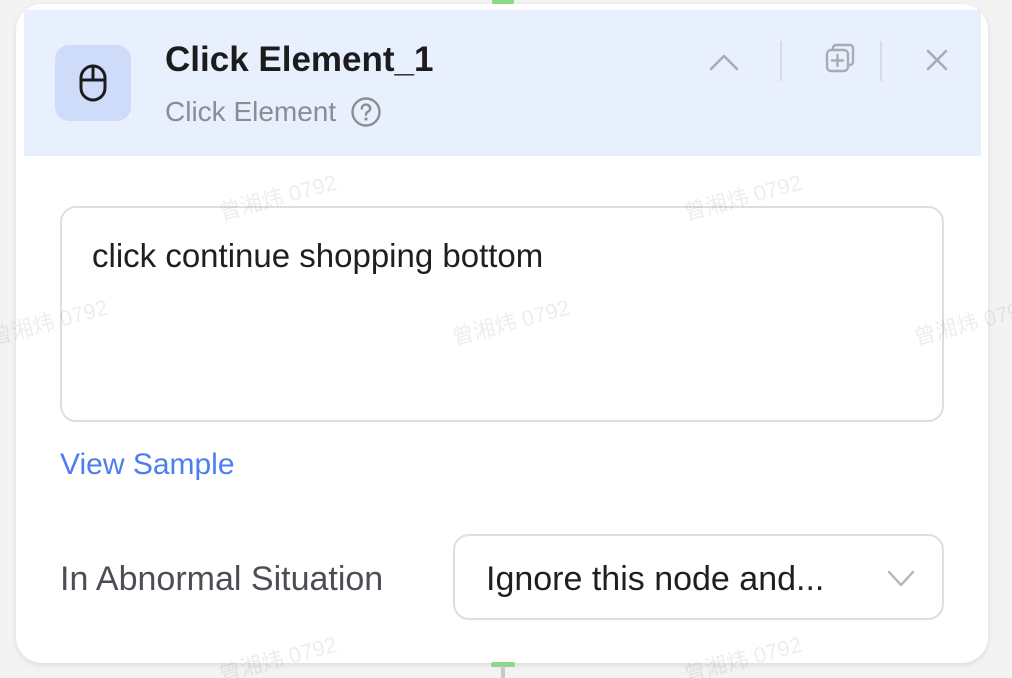  I want to click on close-icon, so click(937, 60).